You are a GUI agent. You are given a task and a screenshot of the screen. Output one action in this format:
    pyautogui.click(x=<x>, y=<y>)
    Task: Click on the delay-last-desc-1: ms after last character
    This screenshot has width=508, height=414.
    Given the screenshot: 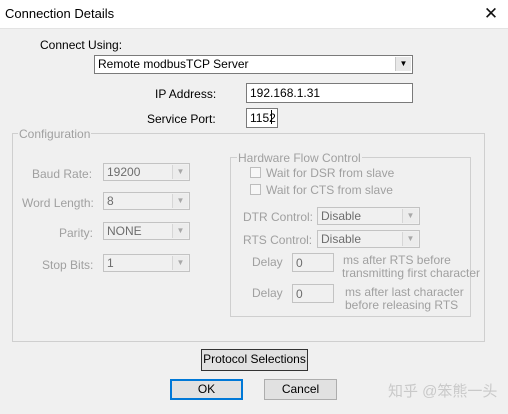 What is the action you would take?
    pyautogui.click(x=404, y=292)
    